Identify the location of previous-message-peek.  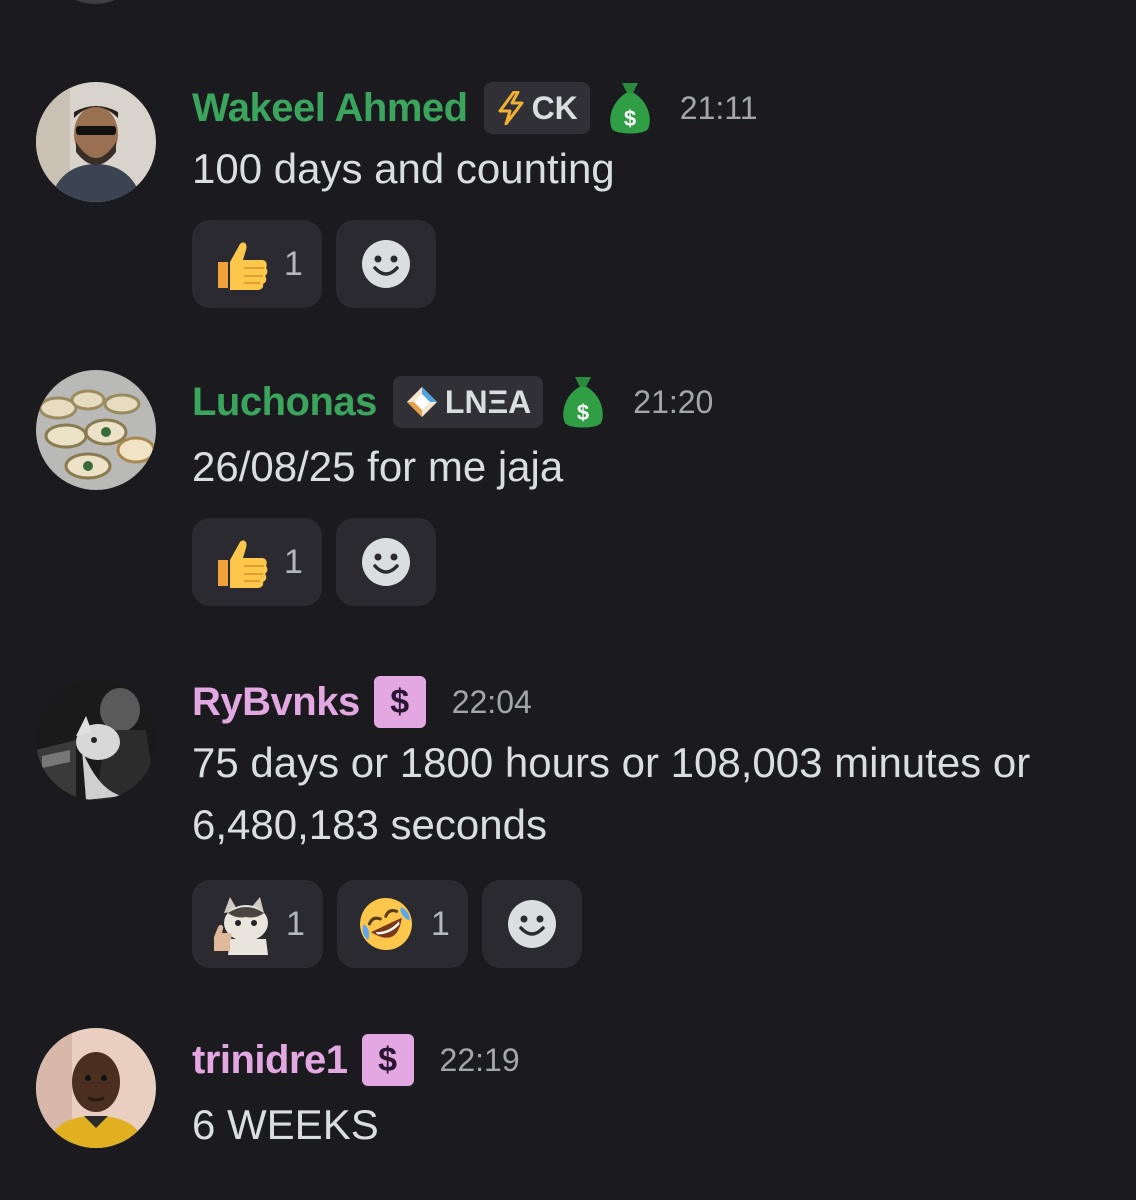
(568, 5).